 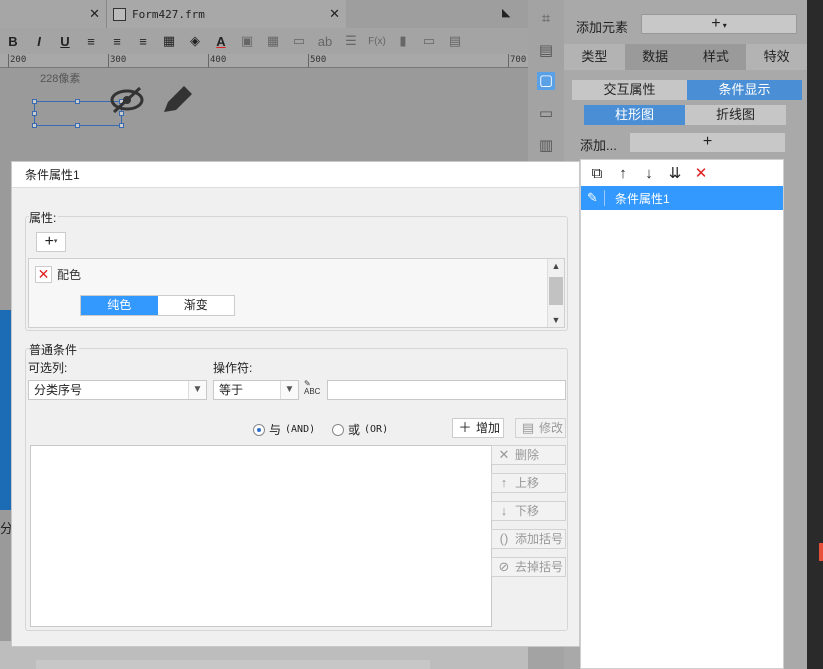 What do you see at coordinates (168, 14) in the screenshot?
I see `tab-form427-label: Form427.frm` at bounding box center [168, 14].